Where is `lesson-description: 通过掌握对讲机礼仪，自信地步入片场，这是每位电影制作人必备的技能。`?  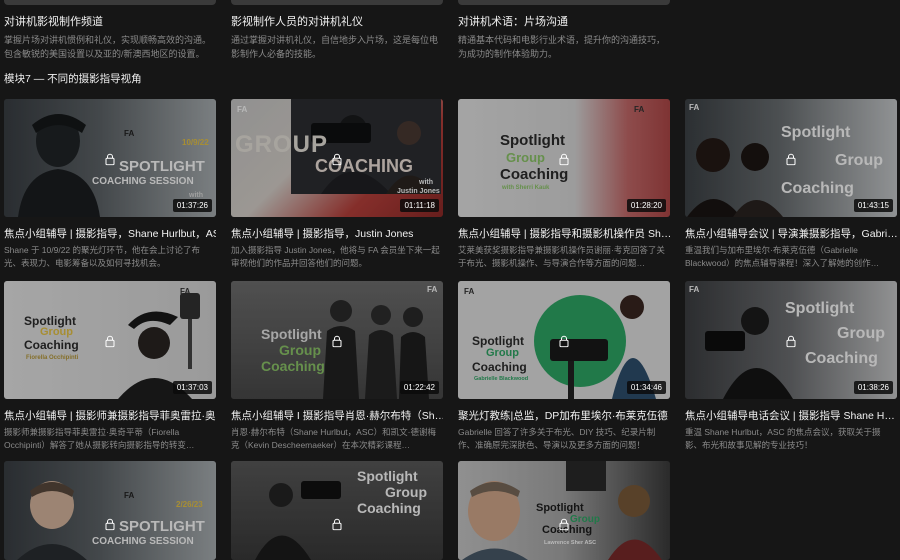
lesson-description: 通过掌握对讲机礼仪，自信地步入片场，这是每位电影制作人必备的技能。 is located at coordinates (335, 47).